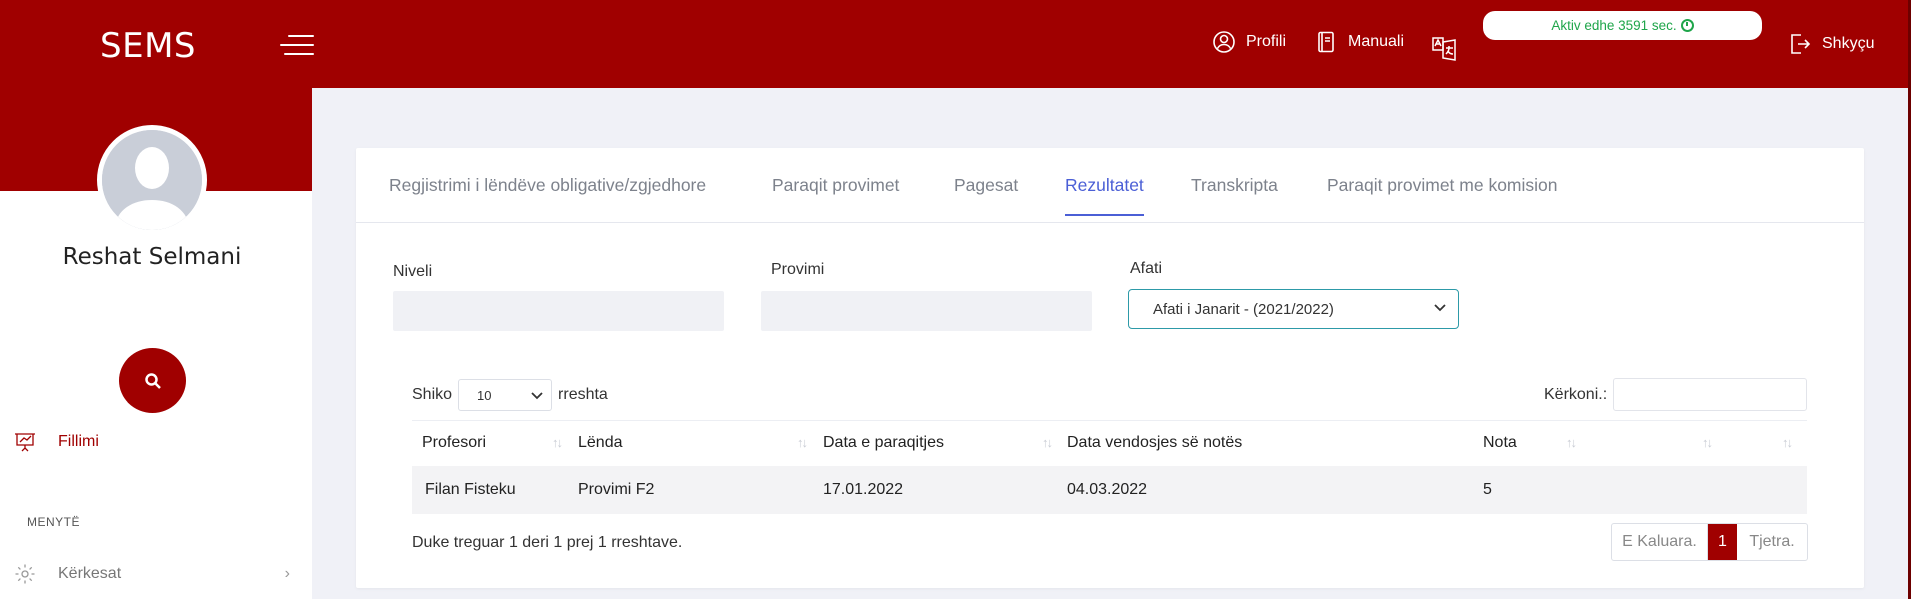 The width and height of the screenshot is (1911, 599). I want to click on column-header-data-notes: Data vendosjes së notës, so click(1154, 443).